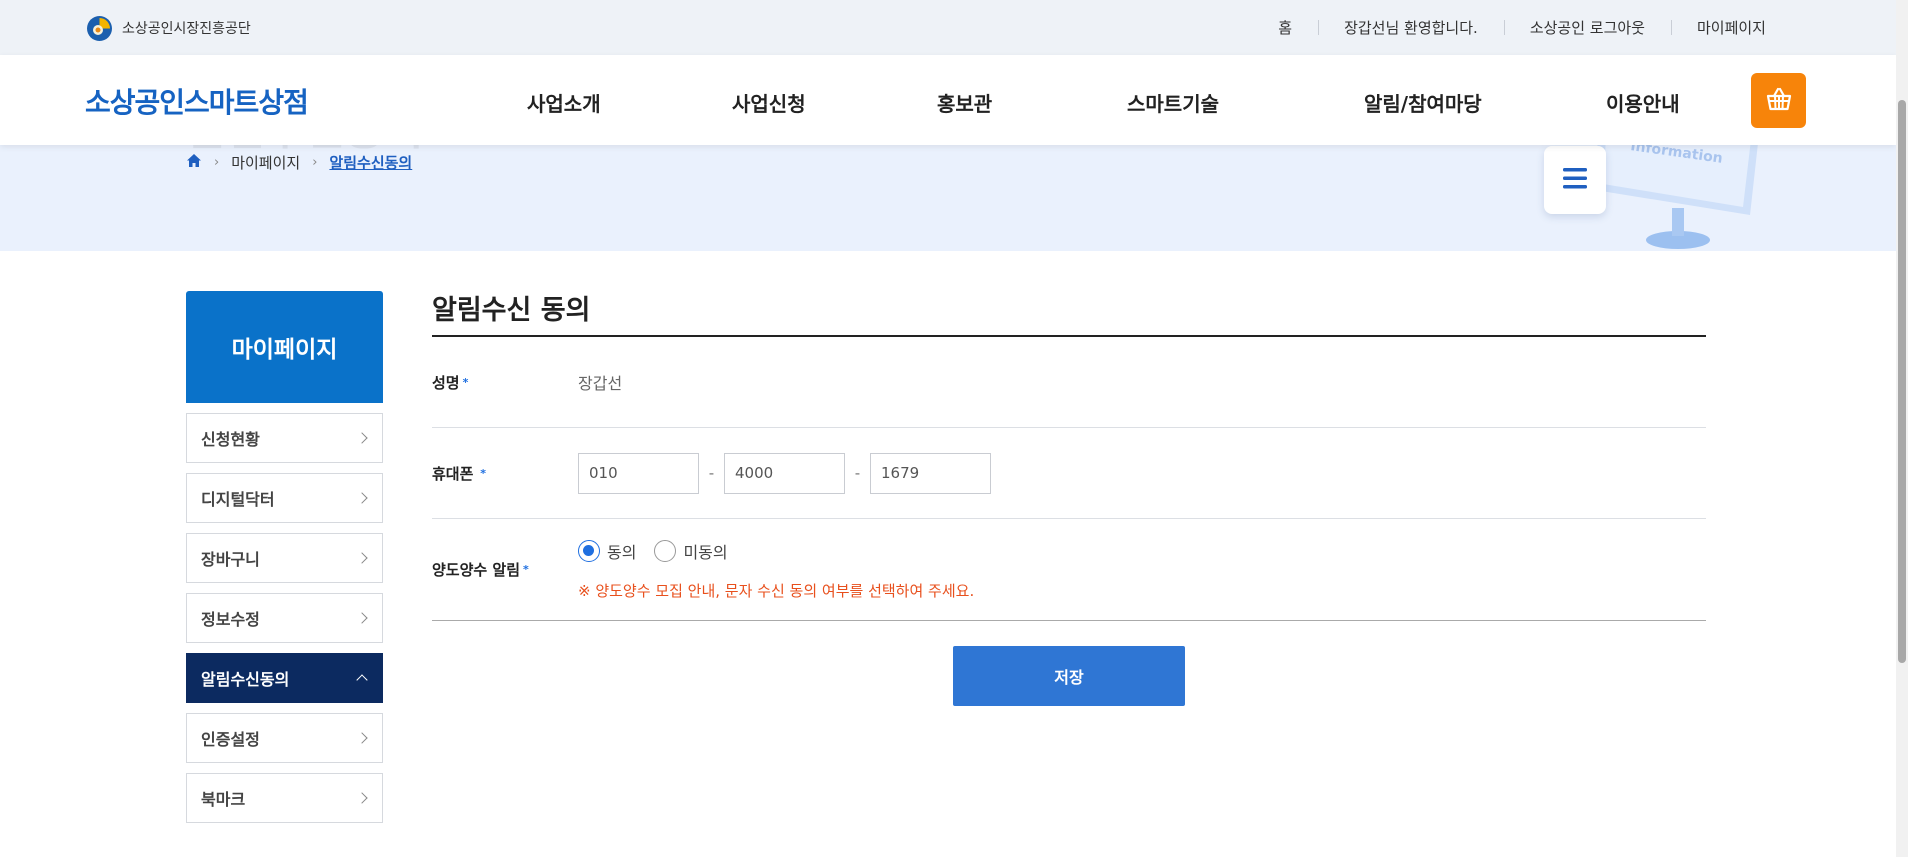 The width and height of the screenshot is (1908, 857). What do you see at coordinates (1587, 27) in the screenshot?
I see `logout-link: 소상공인 로그아웃` at bounding box center [1587, 27].